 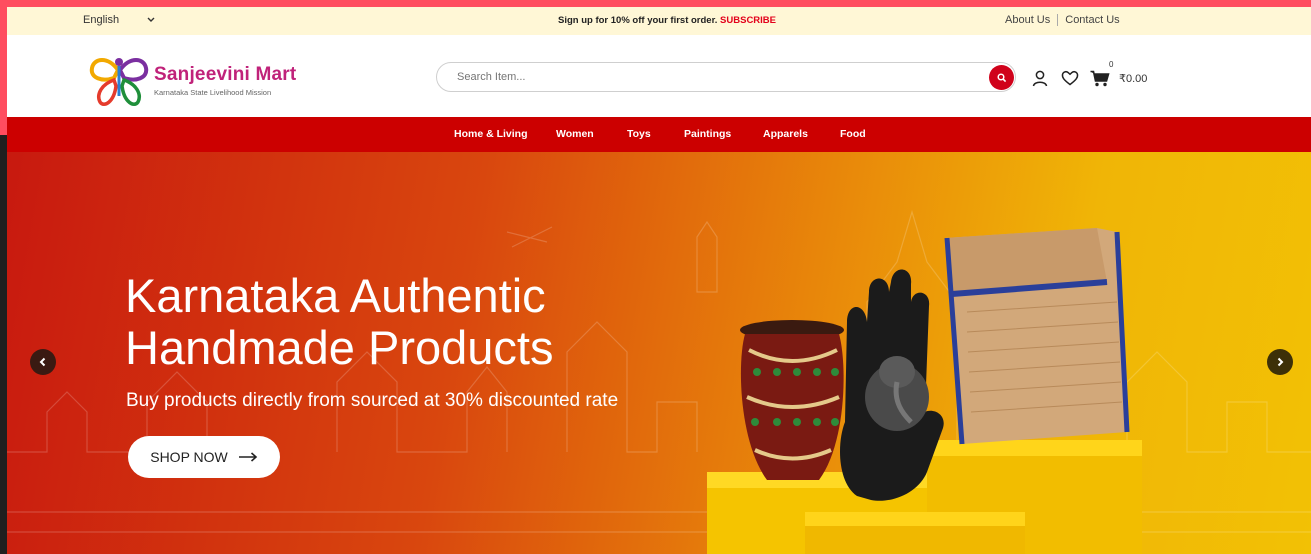 I want to click on heart-icon, so click(x=1070, y=78).